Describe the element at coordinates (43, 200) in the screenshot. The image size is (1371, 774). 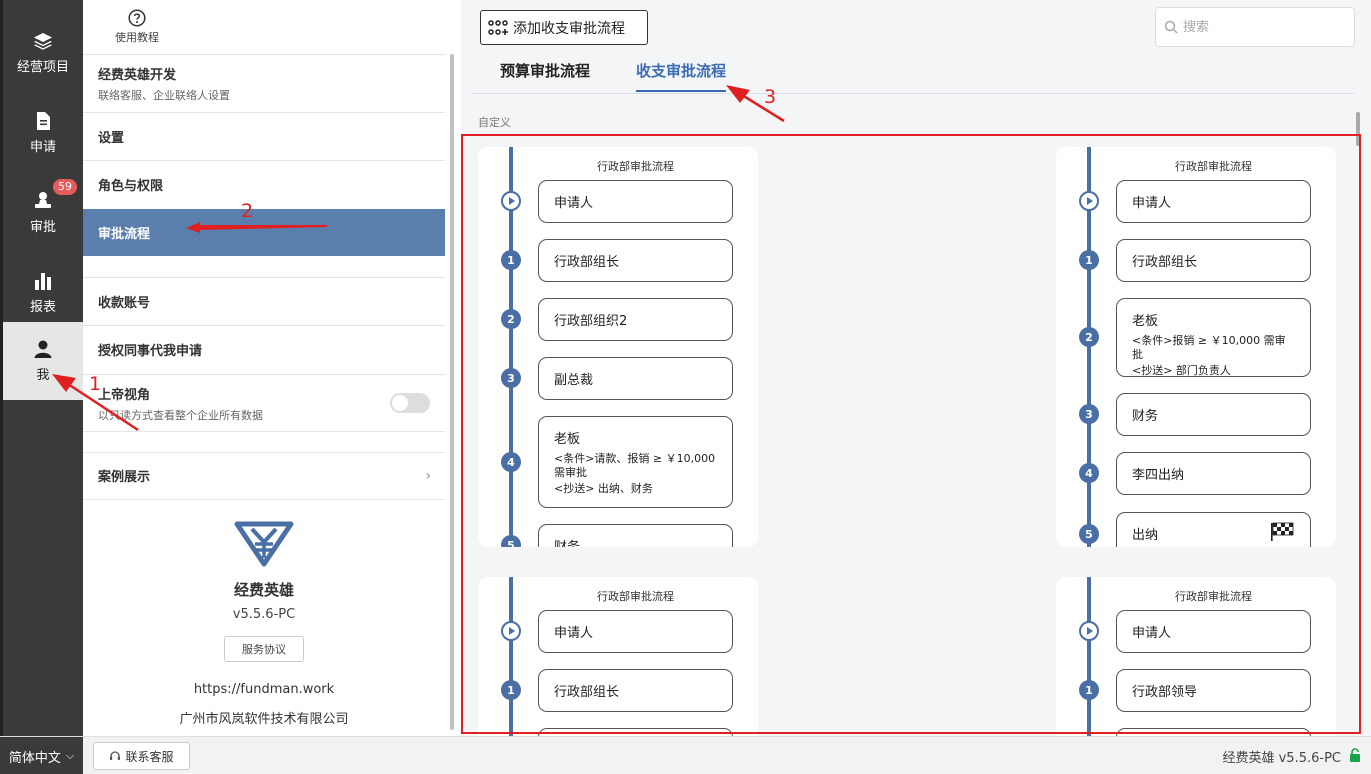
I see `stamp-icon` at that location.